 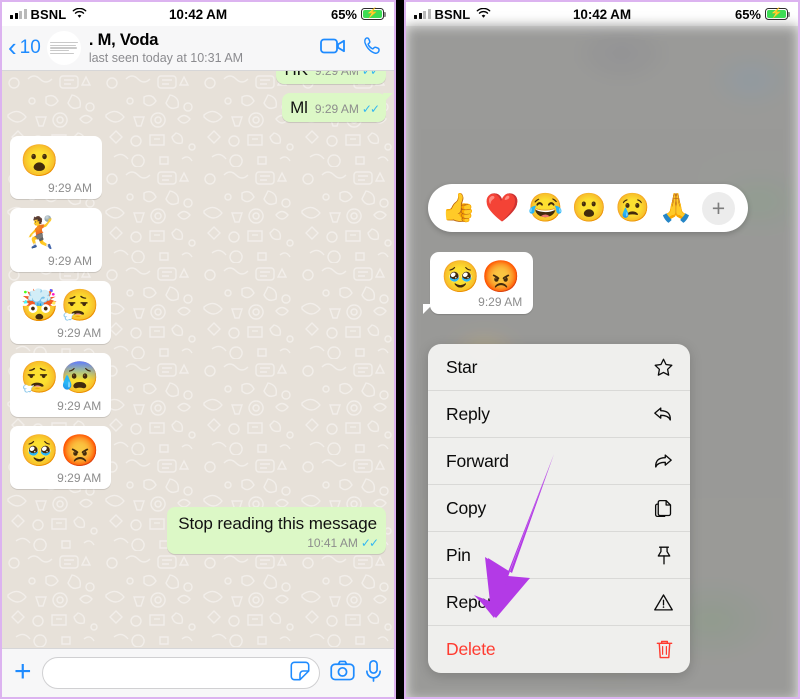 I want to click on microphone-icon, so click(x=373, y=673).